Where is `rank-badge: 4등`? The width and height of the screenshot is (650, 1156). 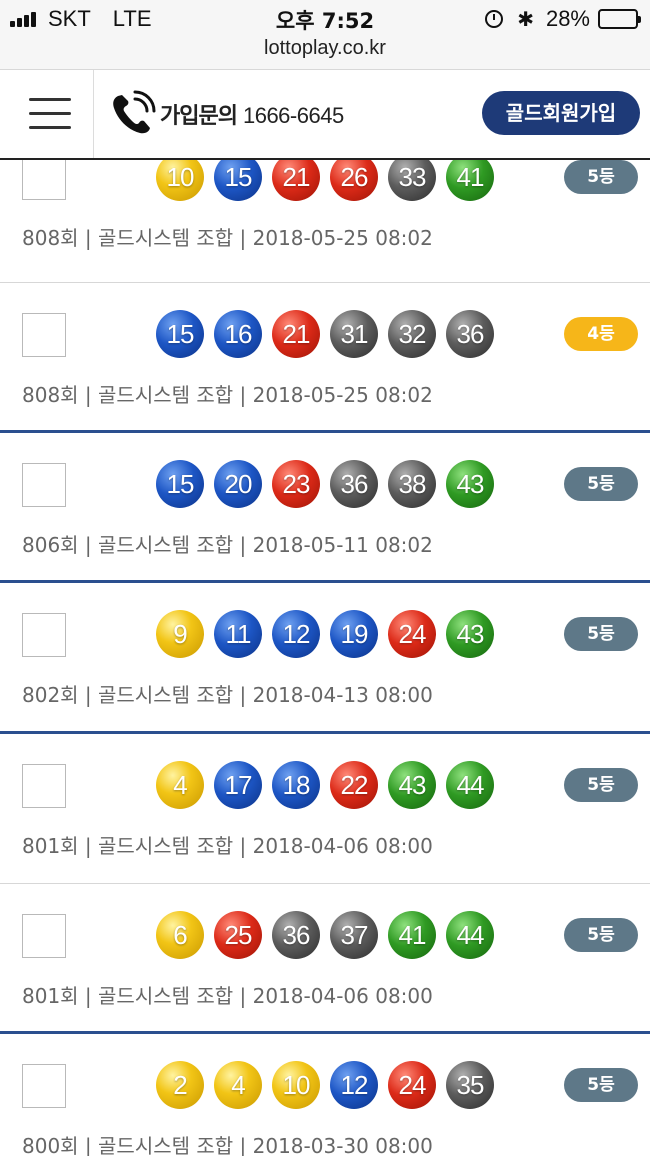
rank-badge: 4등 is located at coordinates (601, 334).